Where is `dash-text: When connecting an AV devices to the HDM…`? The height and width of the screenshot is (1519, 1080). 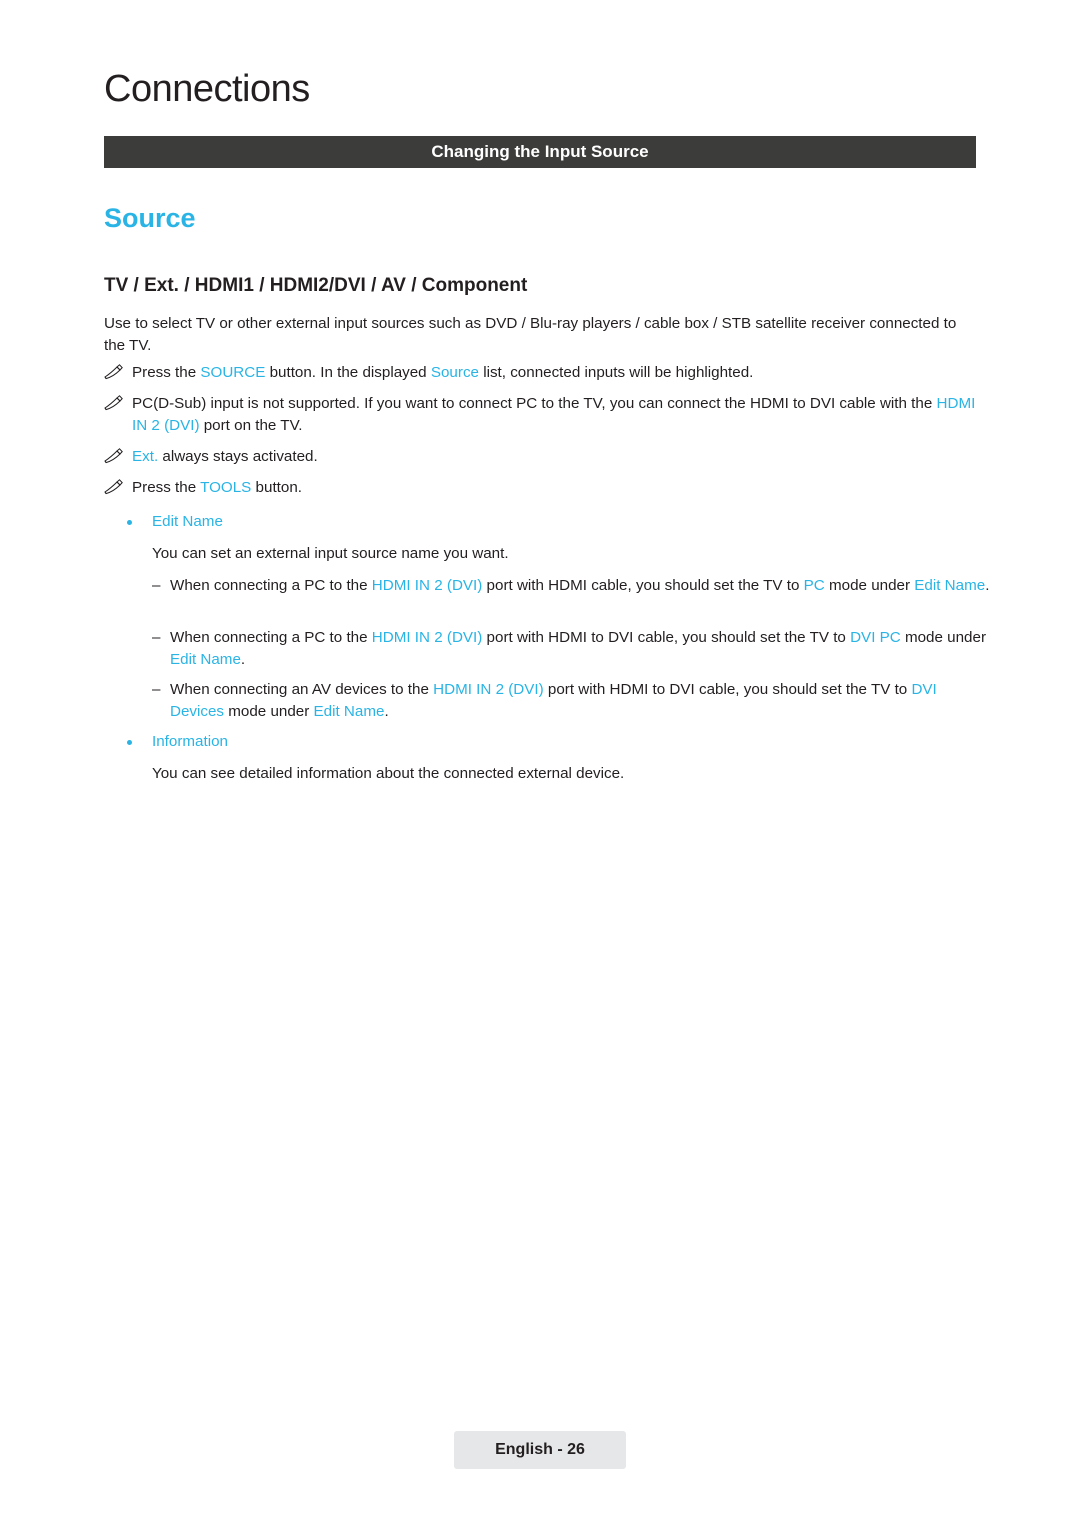
dash-text: When connecting an AV devices to the HDM… is located at coordinates (553, 700).